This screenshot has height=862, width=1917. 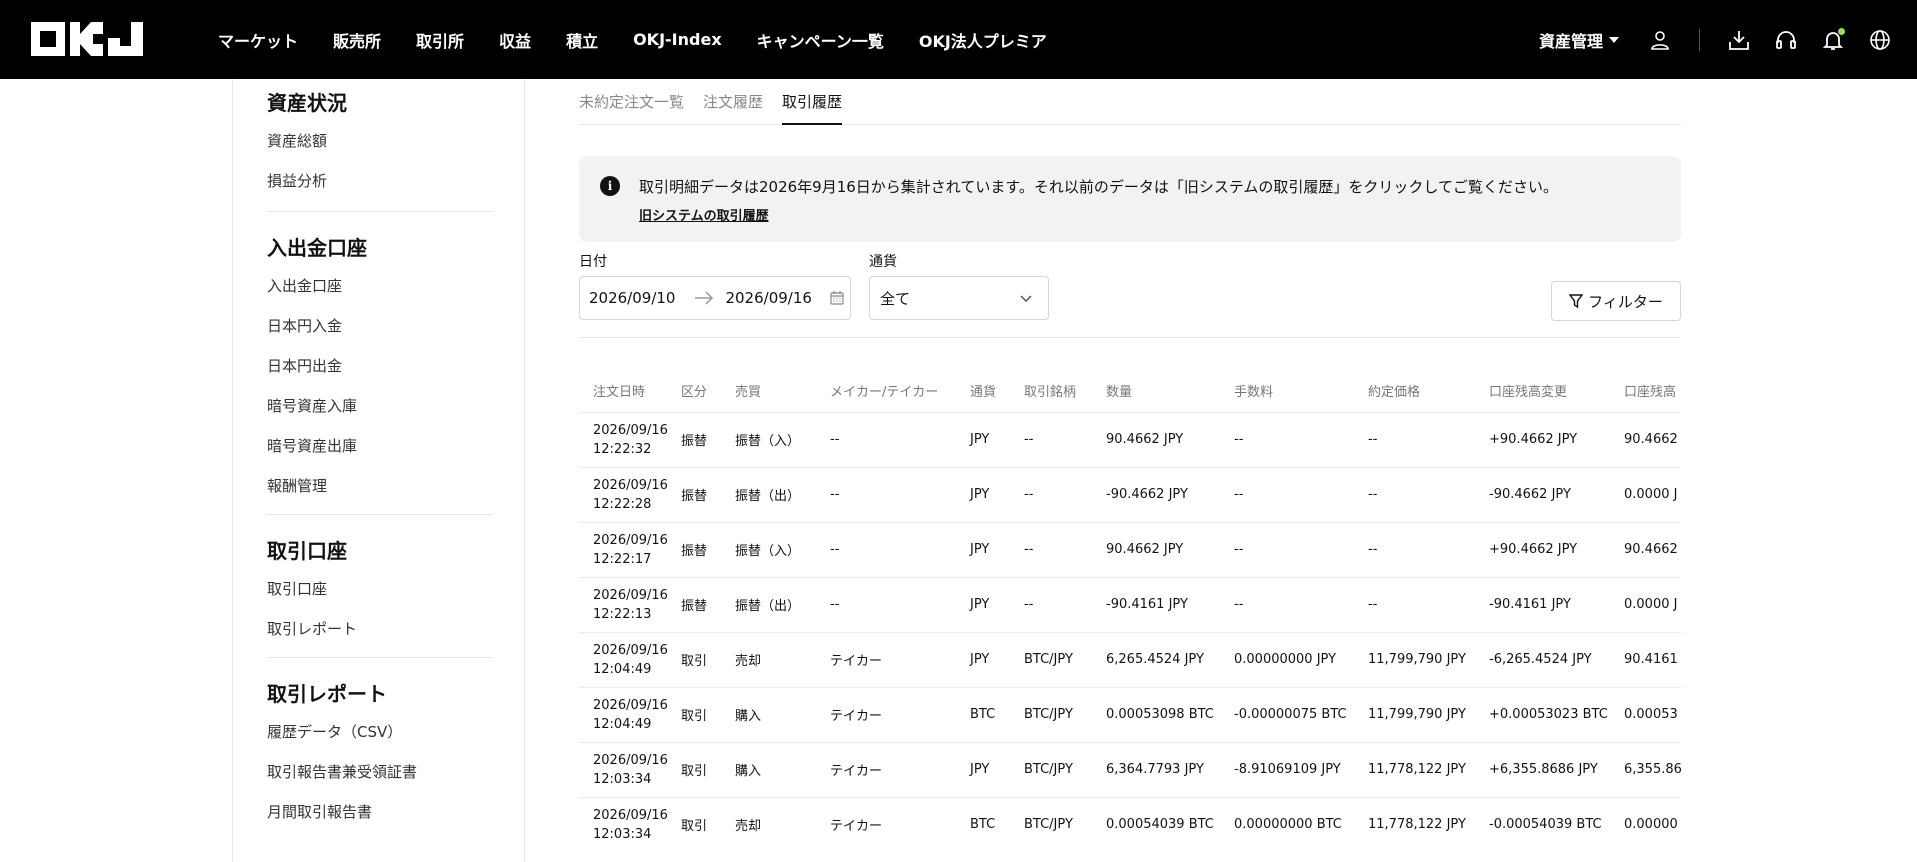 I want to click on currency-select: 全て, so click(x=959, y=298).